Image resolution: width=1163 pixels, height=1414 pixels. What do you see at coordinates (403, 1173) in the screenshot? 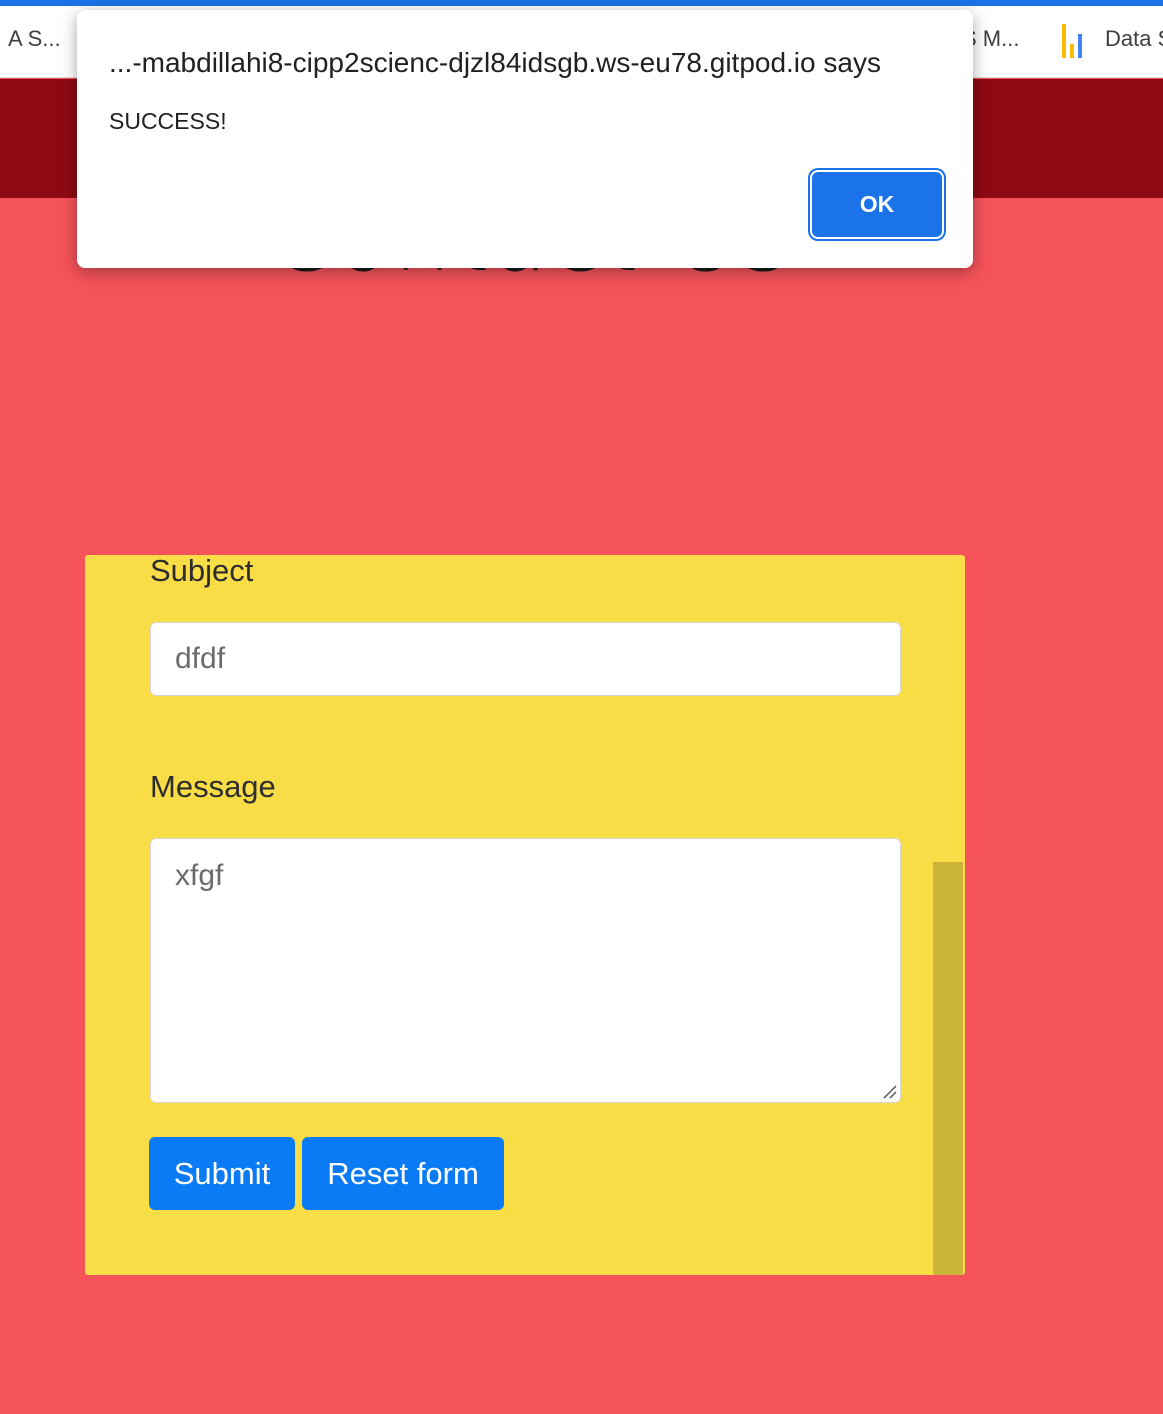
I see `reset-form-button: Reset form` at bounding box center [403, 1173].